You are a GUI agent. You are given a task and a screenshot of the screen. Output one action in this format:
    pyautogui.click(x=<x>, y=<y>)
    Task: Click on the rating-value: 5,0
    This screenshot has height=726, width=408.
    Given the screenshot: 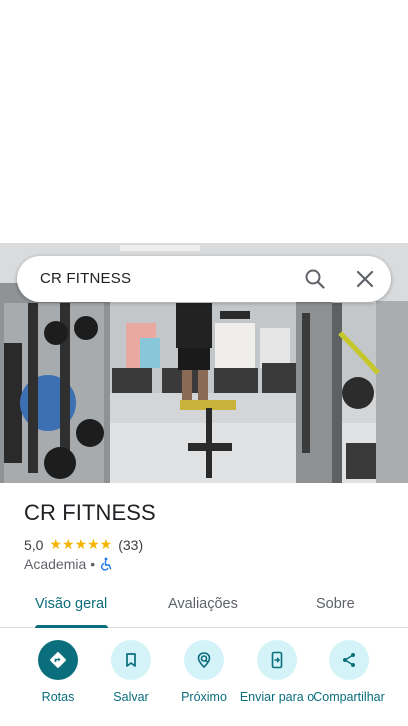 What is the action you would take?
    pyautogui.click(x=34, y=544)
    